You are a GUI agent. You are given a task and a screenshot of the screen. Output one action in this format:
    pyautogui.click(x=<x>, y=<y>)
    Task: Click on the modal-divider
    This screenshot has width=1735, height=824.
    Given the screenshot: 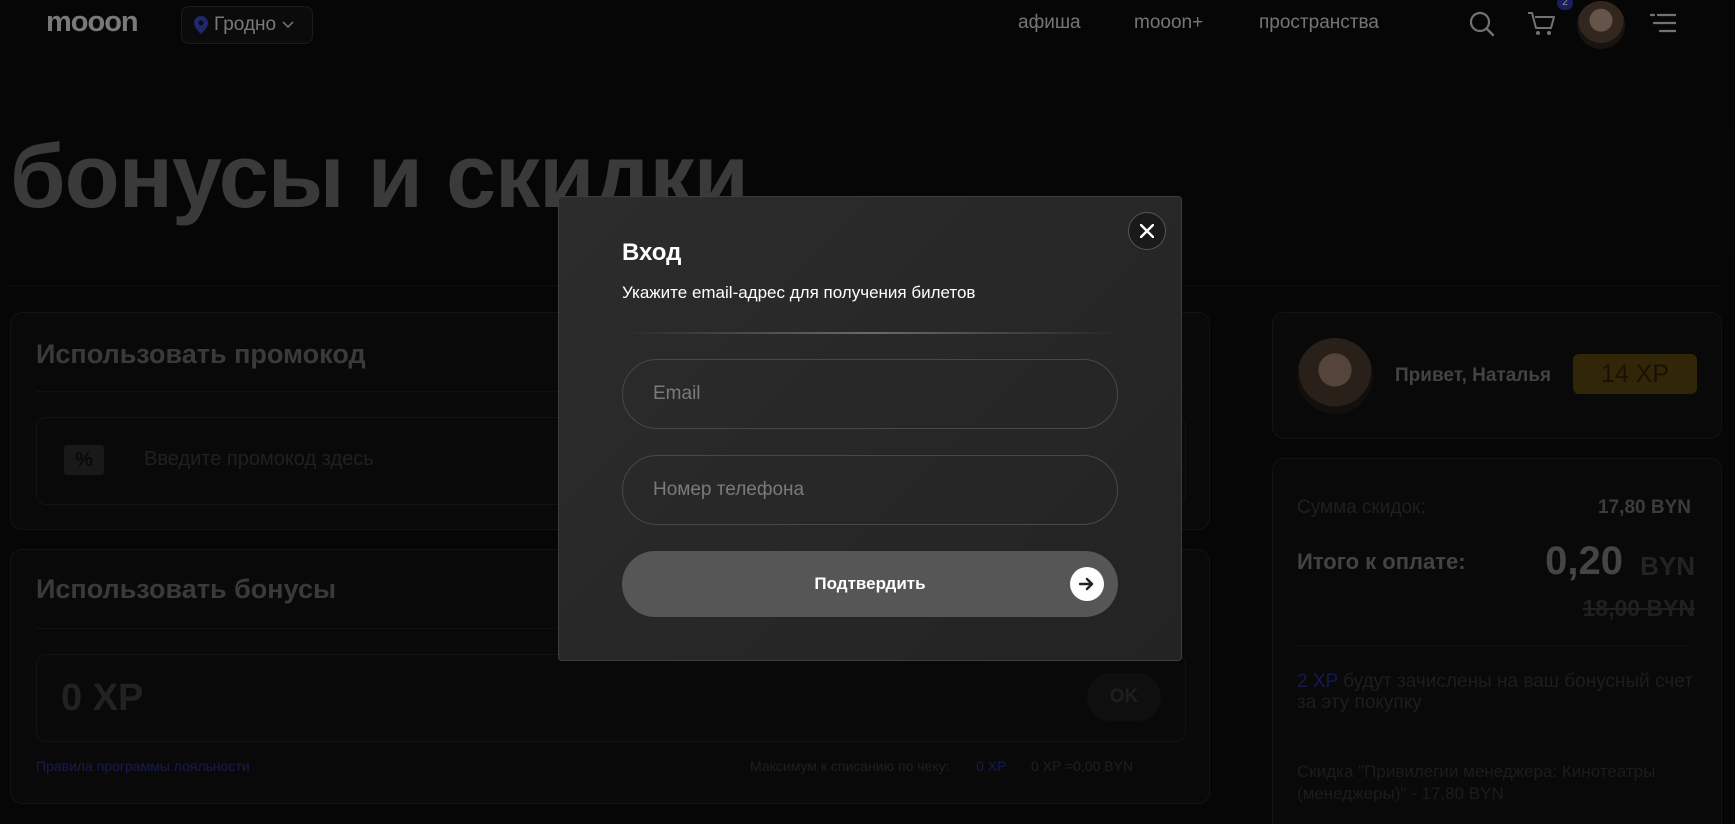 What is the action you would take?
    pyautogui.click(x=870, y=333)
    